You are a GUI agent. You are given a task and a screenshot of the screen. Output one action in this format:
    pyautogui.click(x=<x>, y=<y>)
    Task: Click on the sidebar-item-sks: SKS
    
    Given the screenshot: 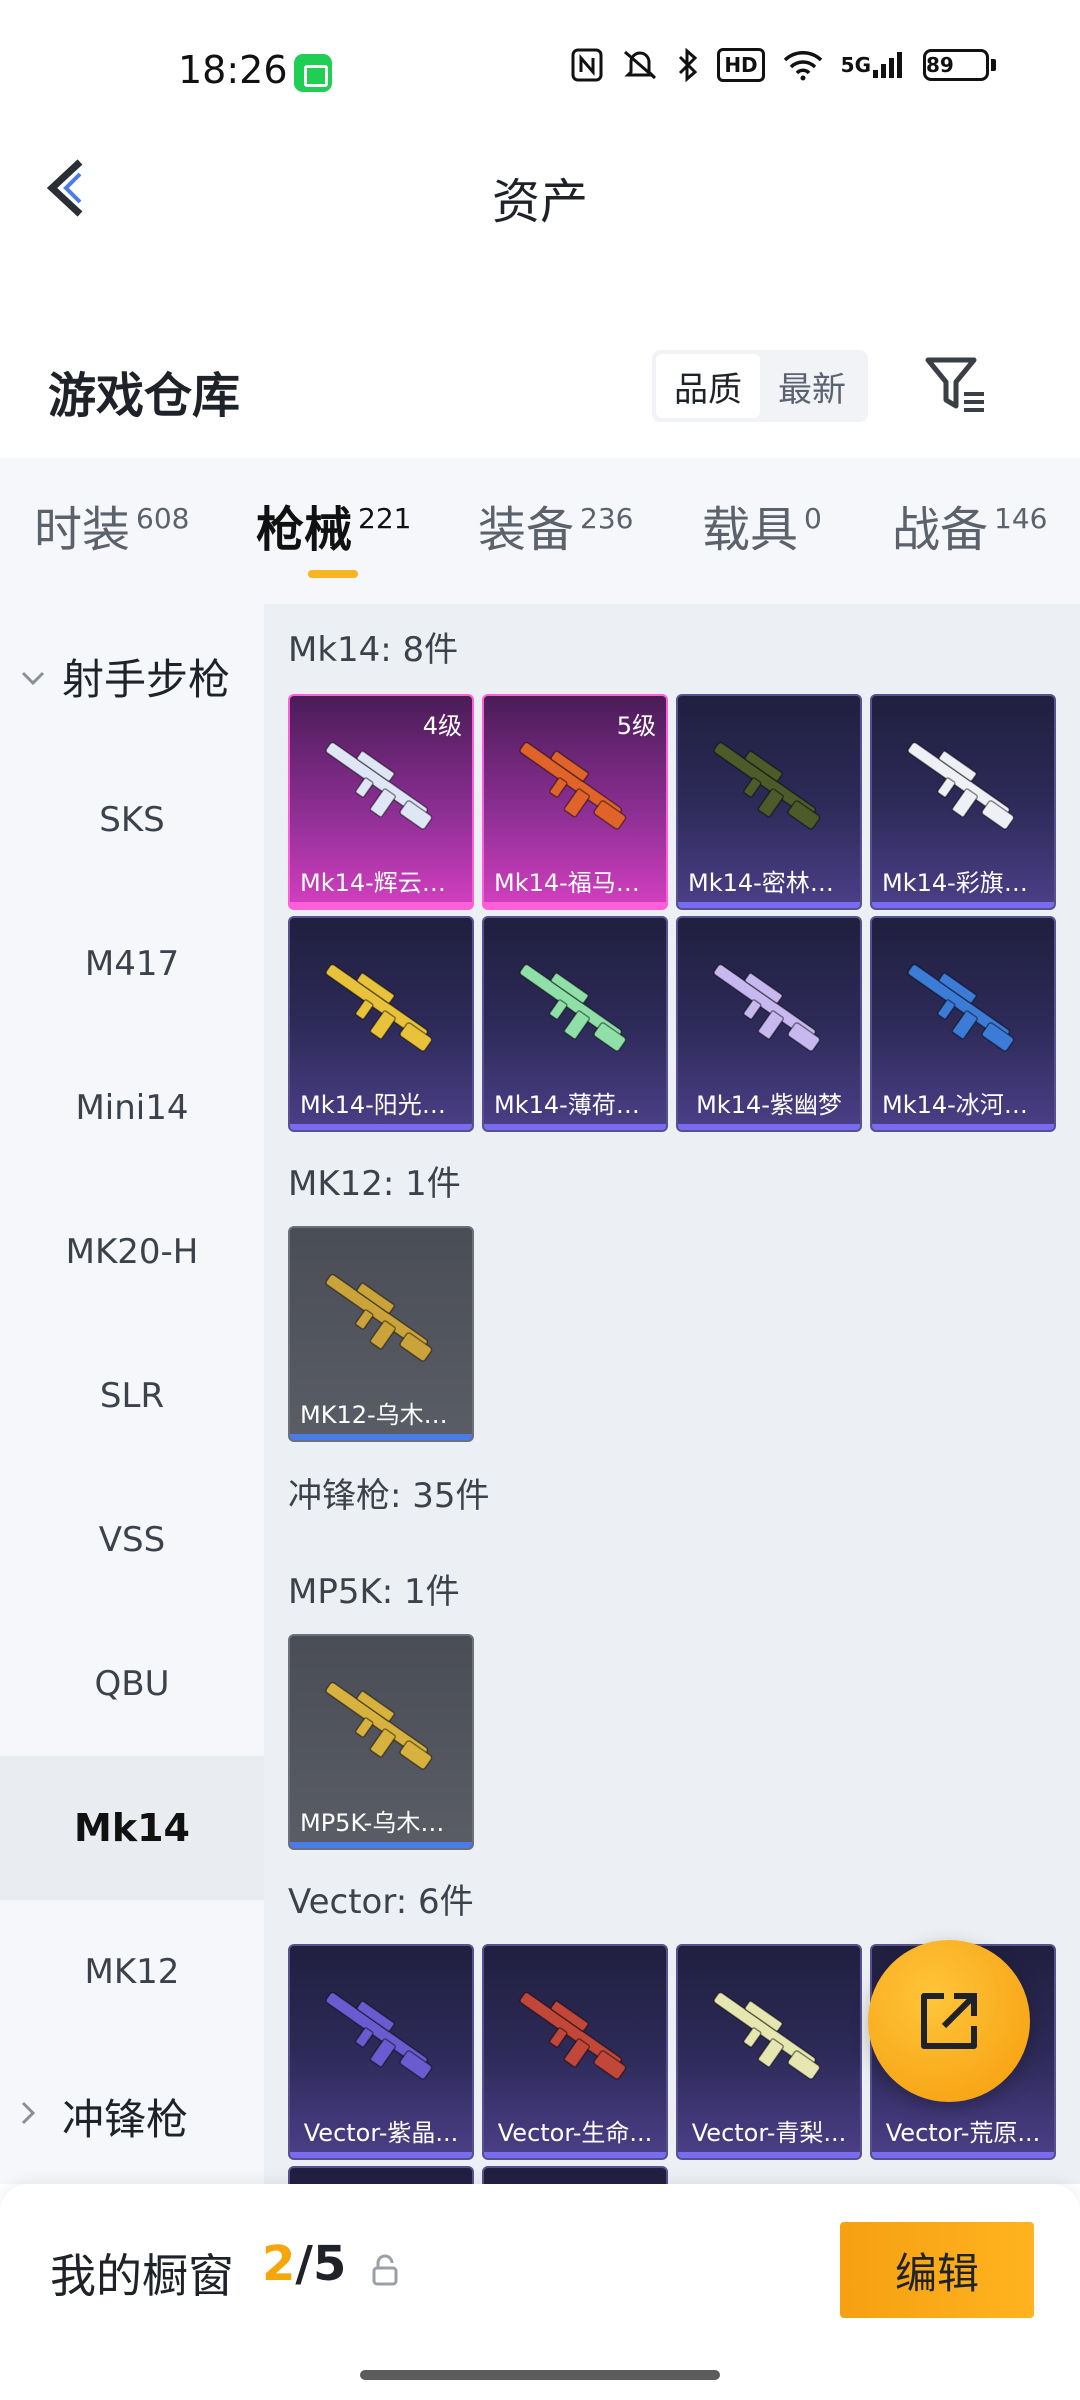 What is the action you would take?
    pyautogui.click(x=132, y=820)
    